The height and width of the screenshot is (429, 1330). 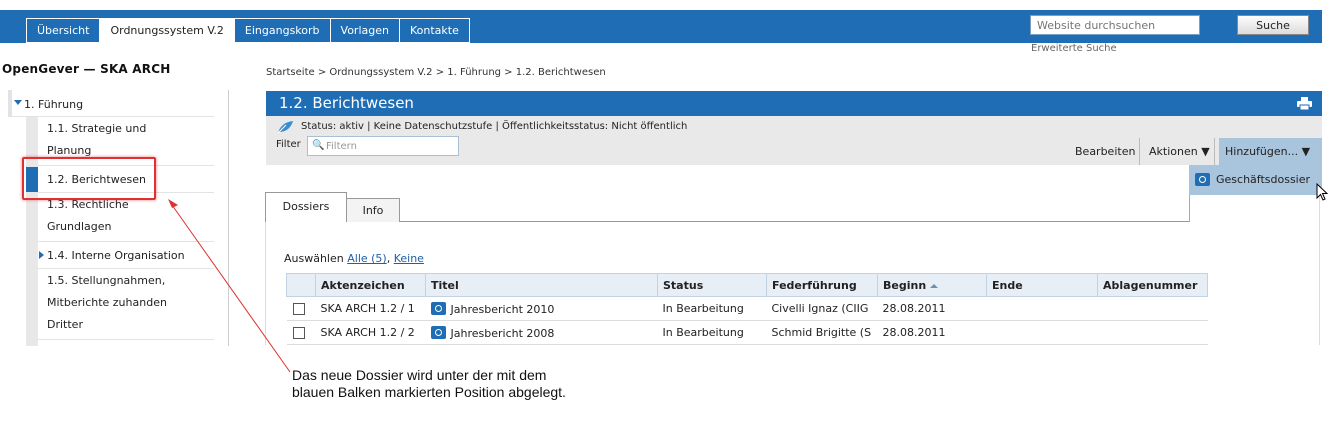 I want to click on page-title-bar: 1.2. Berichtwesen, so click(x=794, y=103).